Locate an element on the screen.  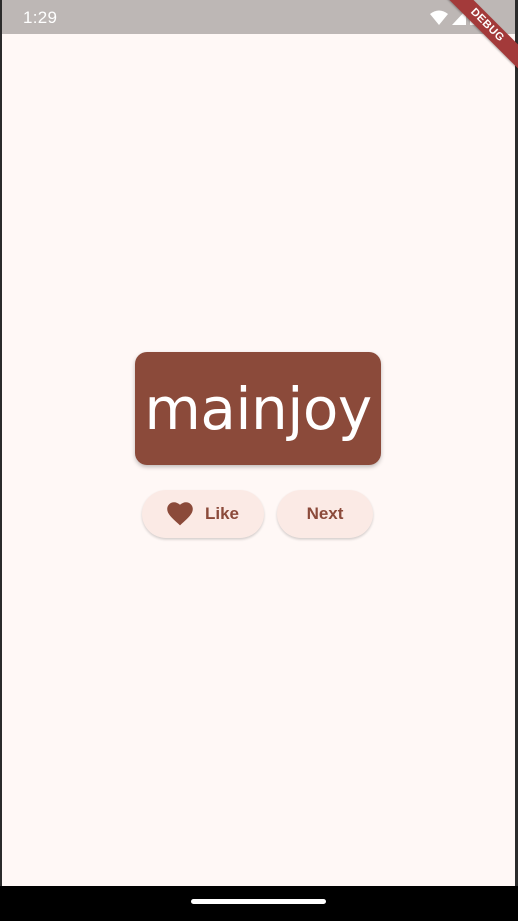
next-button: Next is located at coordinates (325, 514).